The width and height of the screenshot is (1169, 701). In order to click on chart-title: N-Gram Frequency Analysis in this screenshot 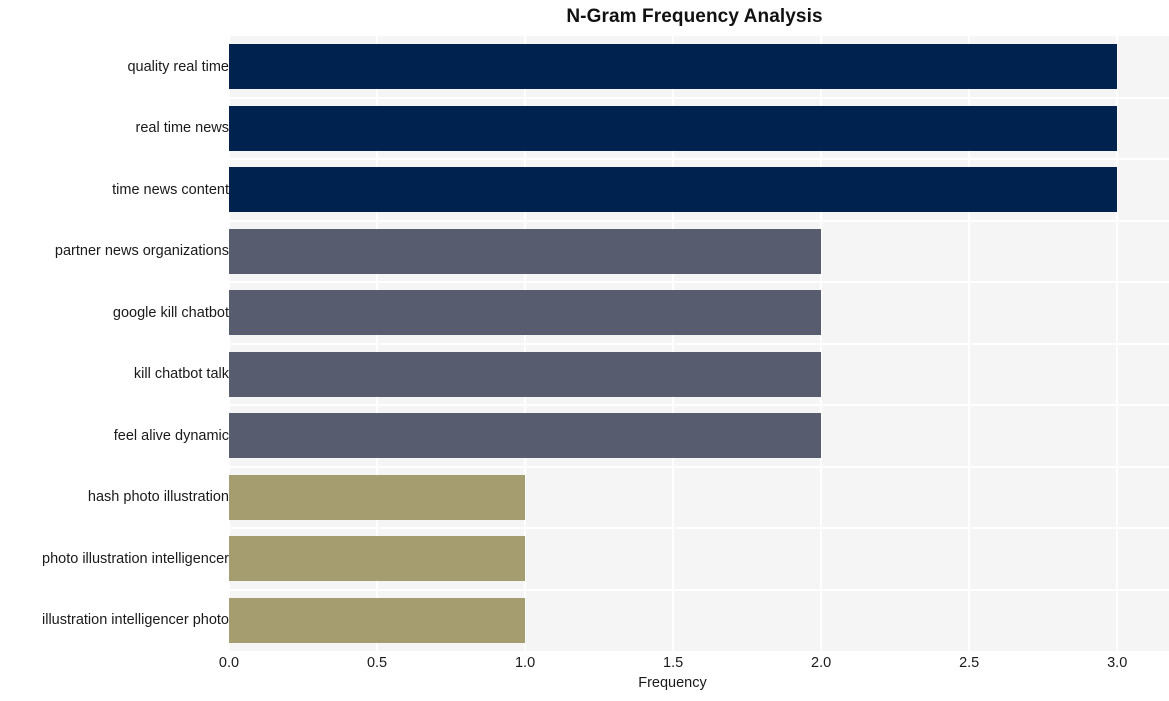, I will do `click(694, 16)`.